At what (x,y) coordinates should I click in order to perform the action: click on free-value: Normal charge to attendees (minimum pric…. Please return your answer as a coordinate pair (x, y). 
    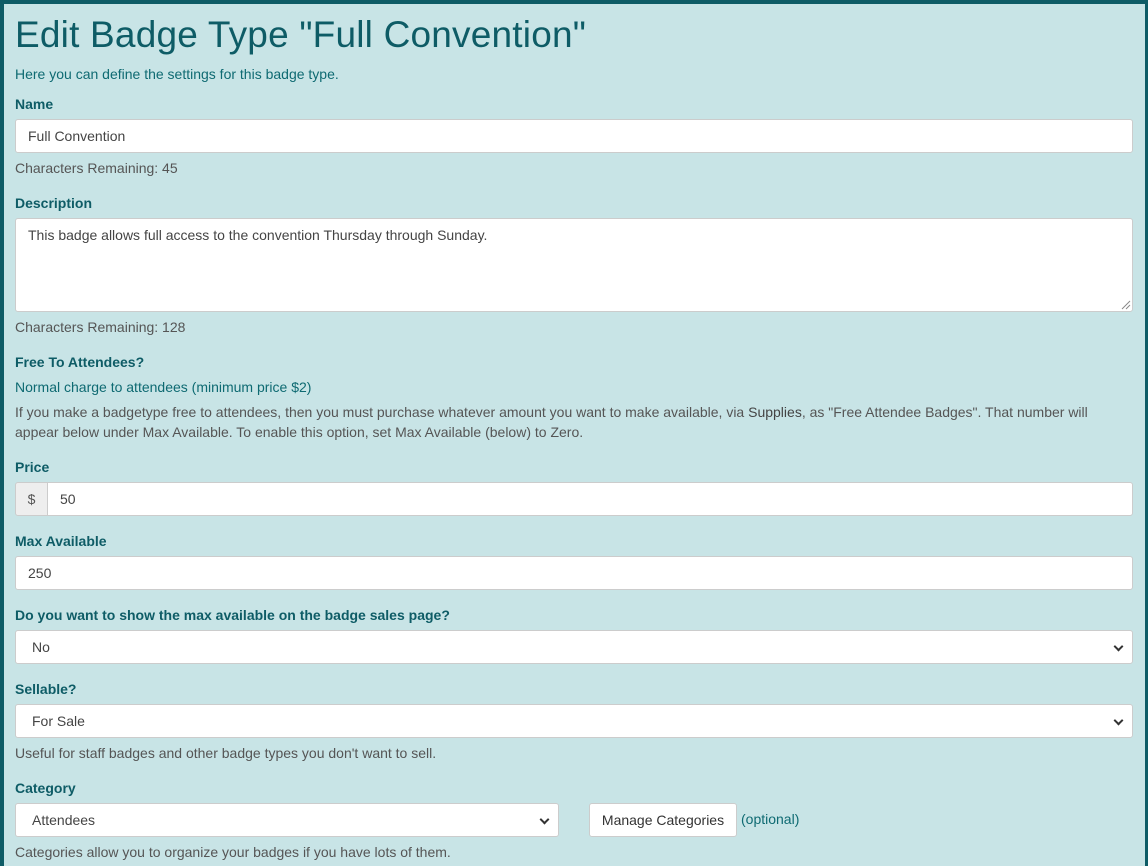
    Looking at the image, I should click on (163, 387).